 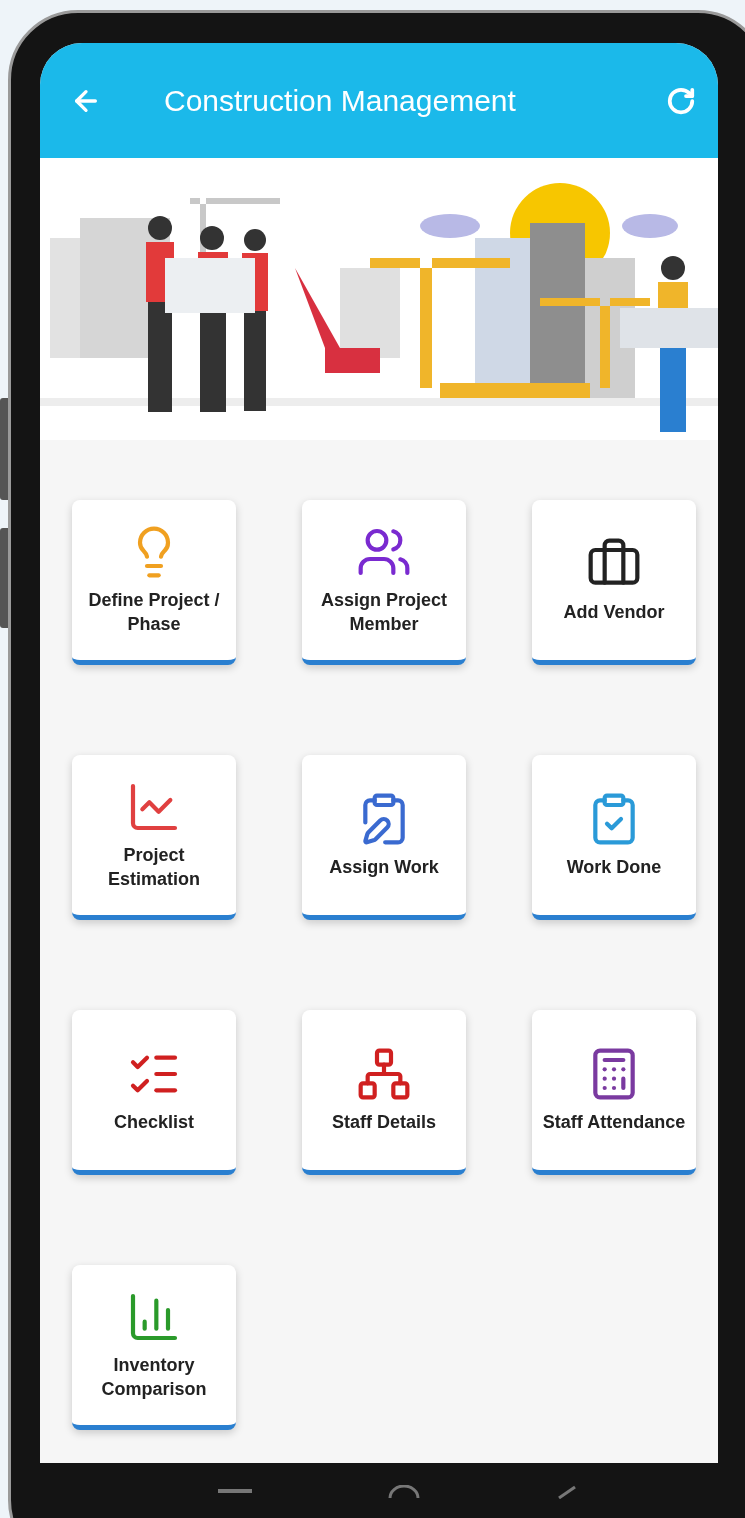 I want to click on header-title: Construction Management, so click(x=340, y=100).